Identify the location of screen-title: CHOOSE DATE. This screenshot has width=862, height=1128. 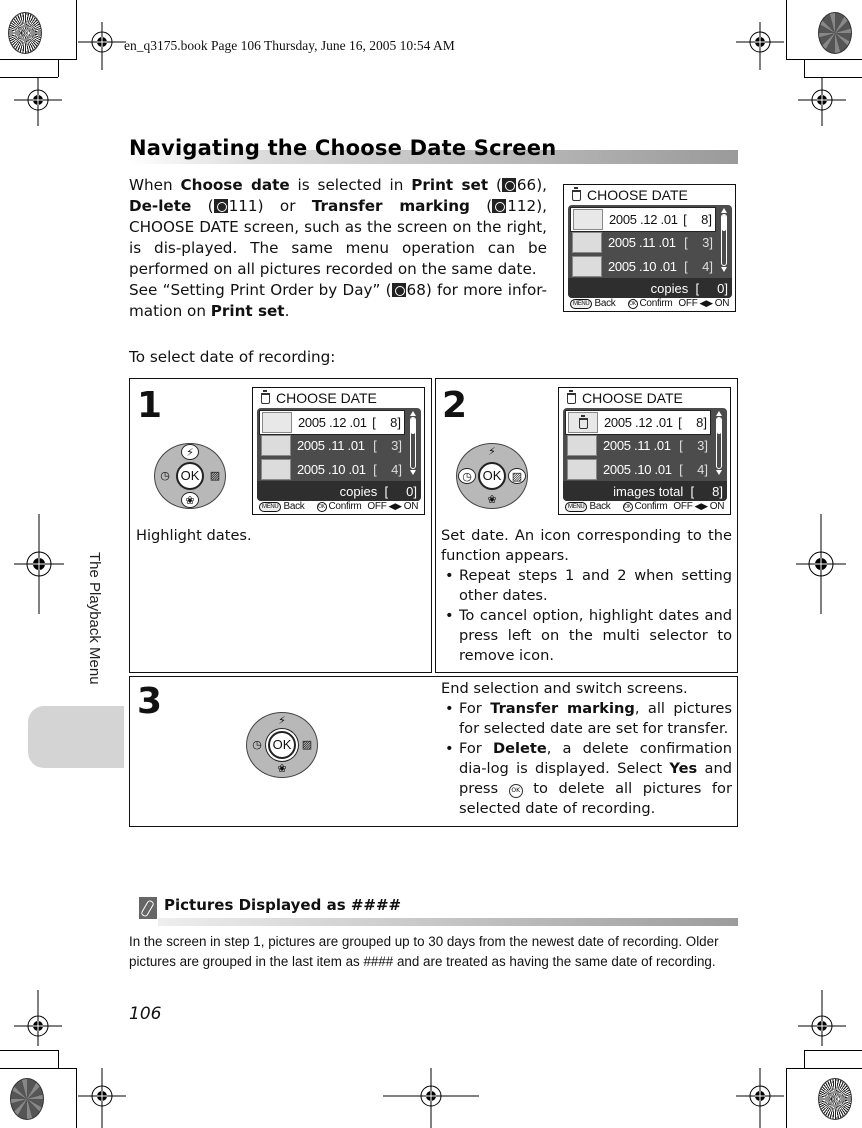
(630, 194).